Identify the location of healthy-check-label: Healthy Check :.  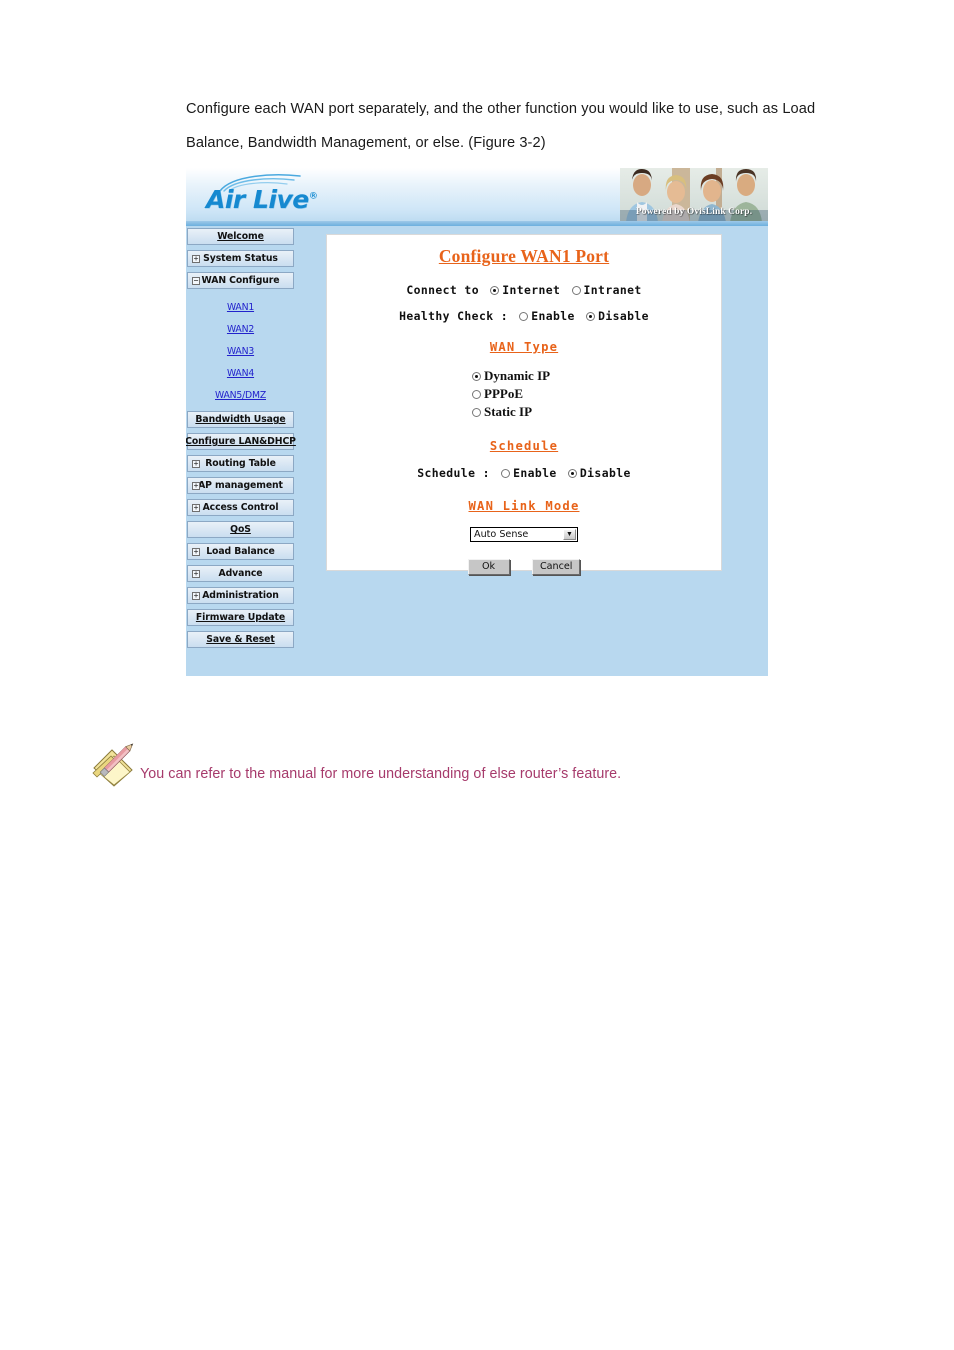
(453, 316).